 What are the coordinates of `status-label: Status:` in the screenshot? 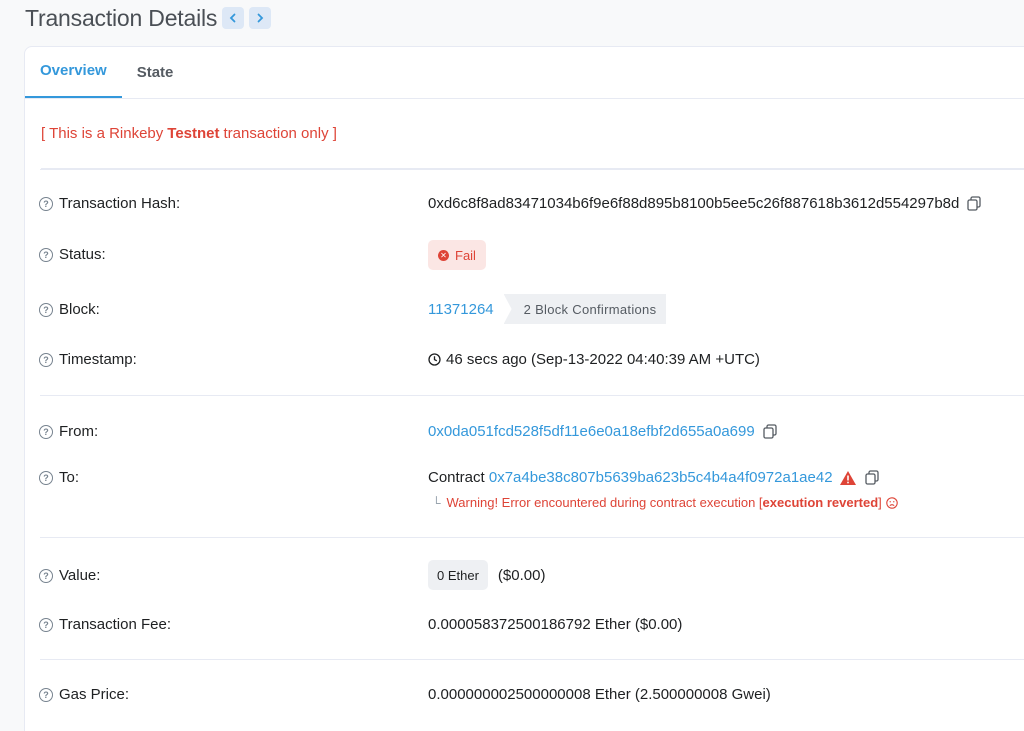 It's located at (82, 254).